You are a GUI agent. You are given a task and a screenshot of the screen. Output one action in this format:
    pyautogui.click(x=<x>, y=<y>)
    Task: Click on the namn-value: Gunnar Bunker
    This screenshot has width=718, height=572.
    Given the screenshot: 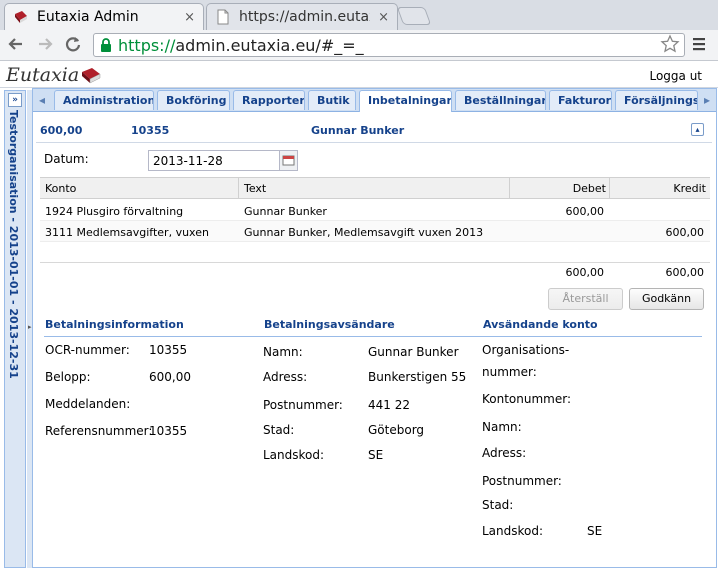 What is the action you would take?
    pyautogui.click(x=413, y=352)
    